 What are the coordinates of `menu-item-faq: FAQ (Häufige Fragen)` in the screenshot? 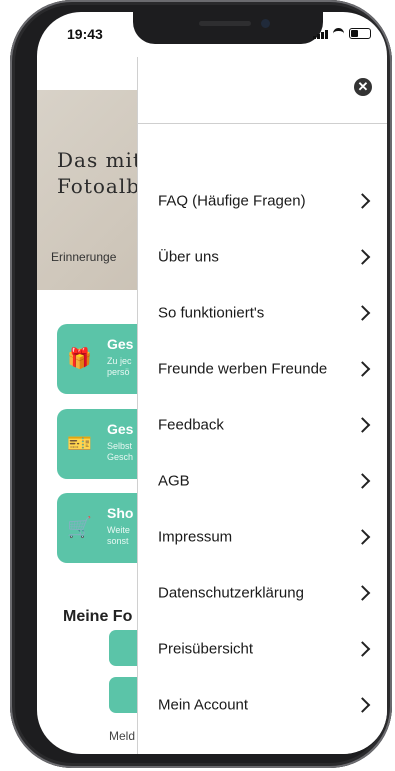 It's located at (262, 201).